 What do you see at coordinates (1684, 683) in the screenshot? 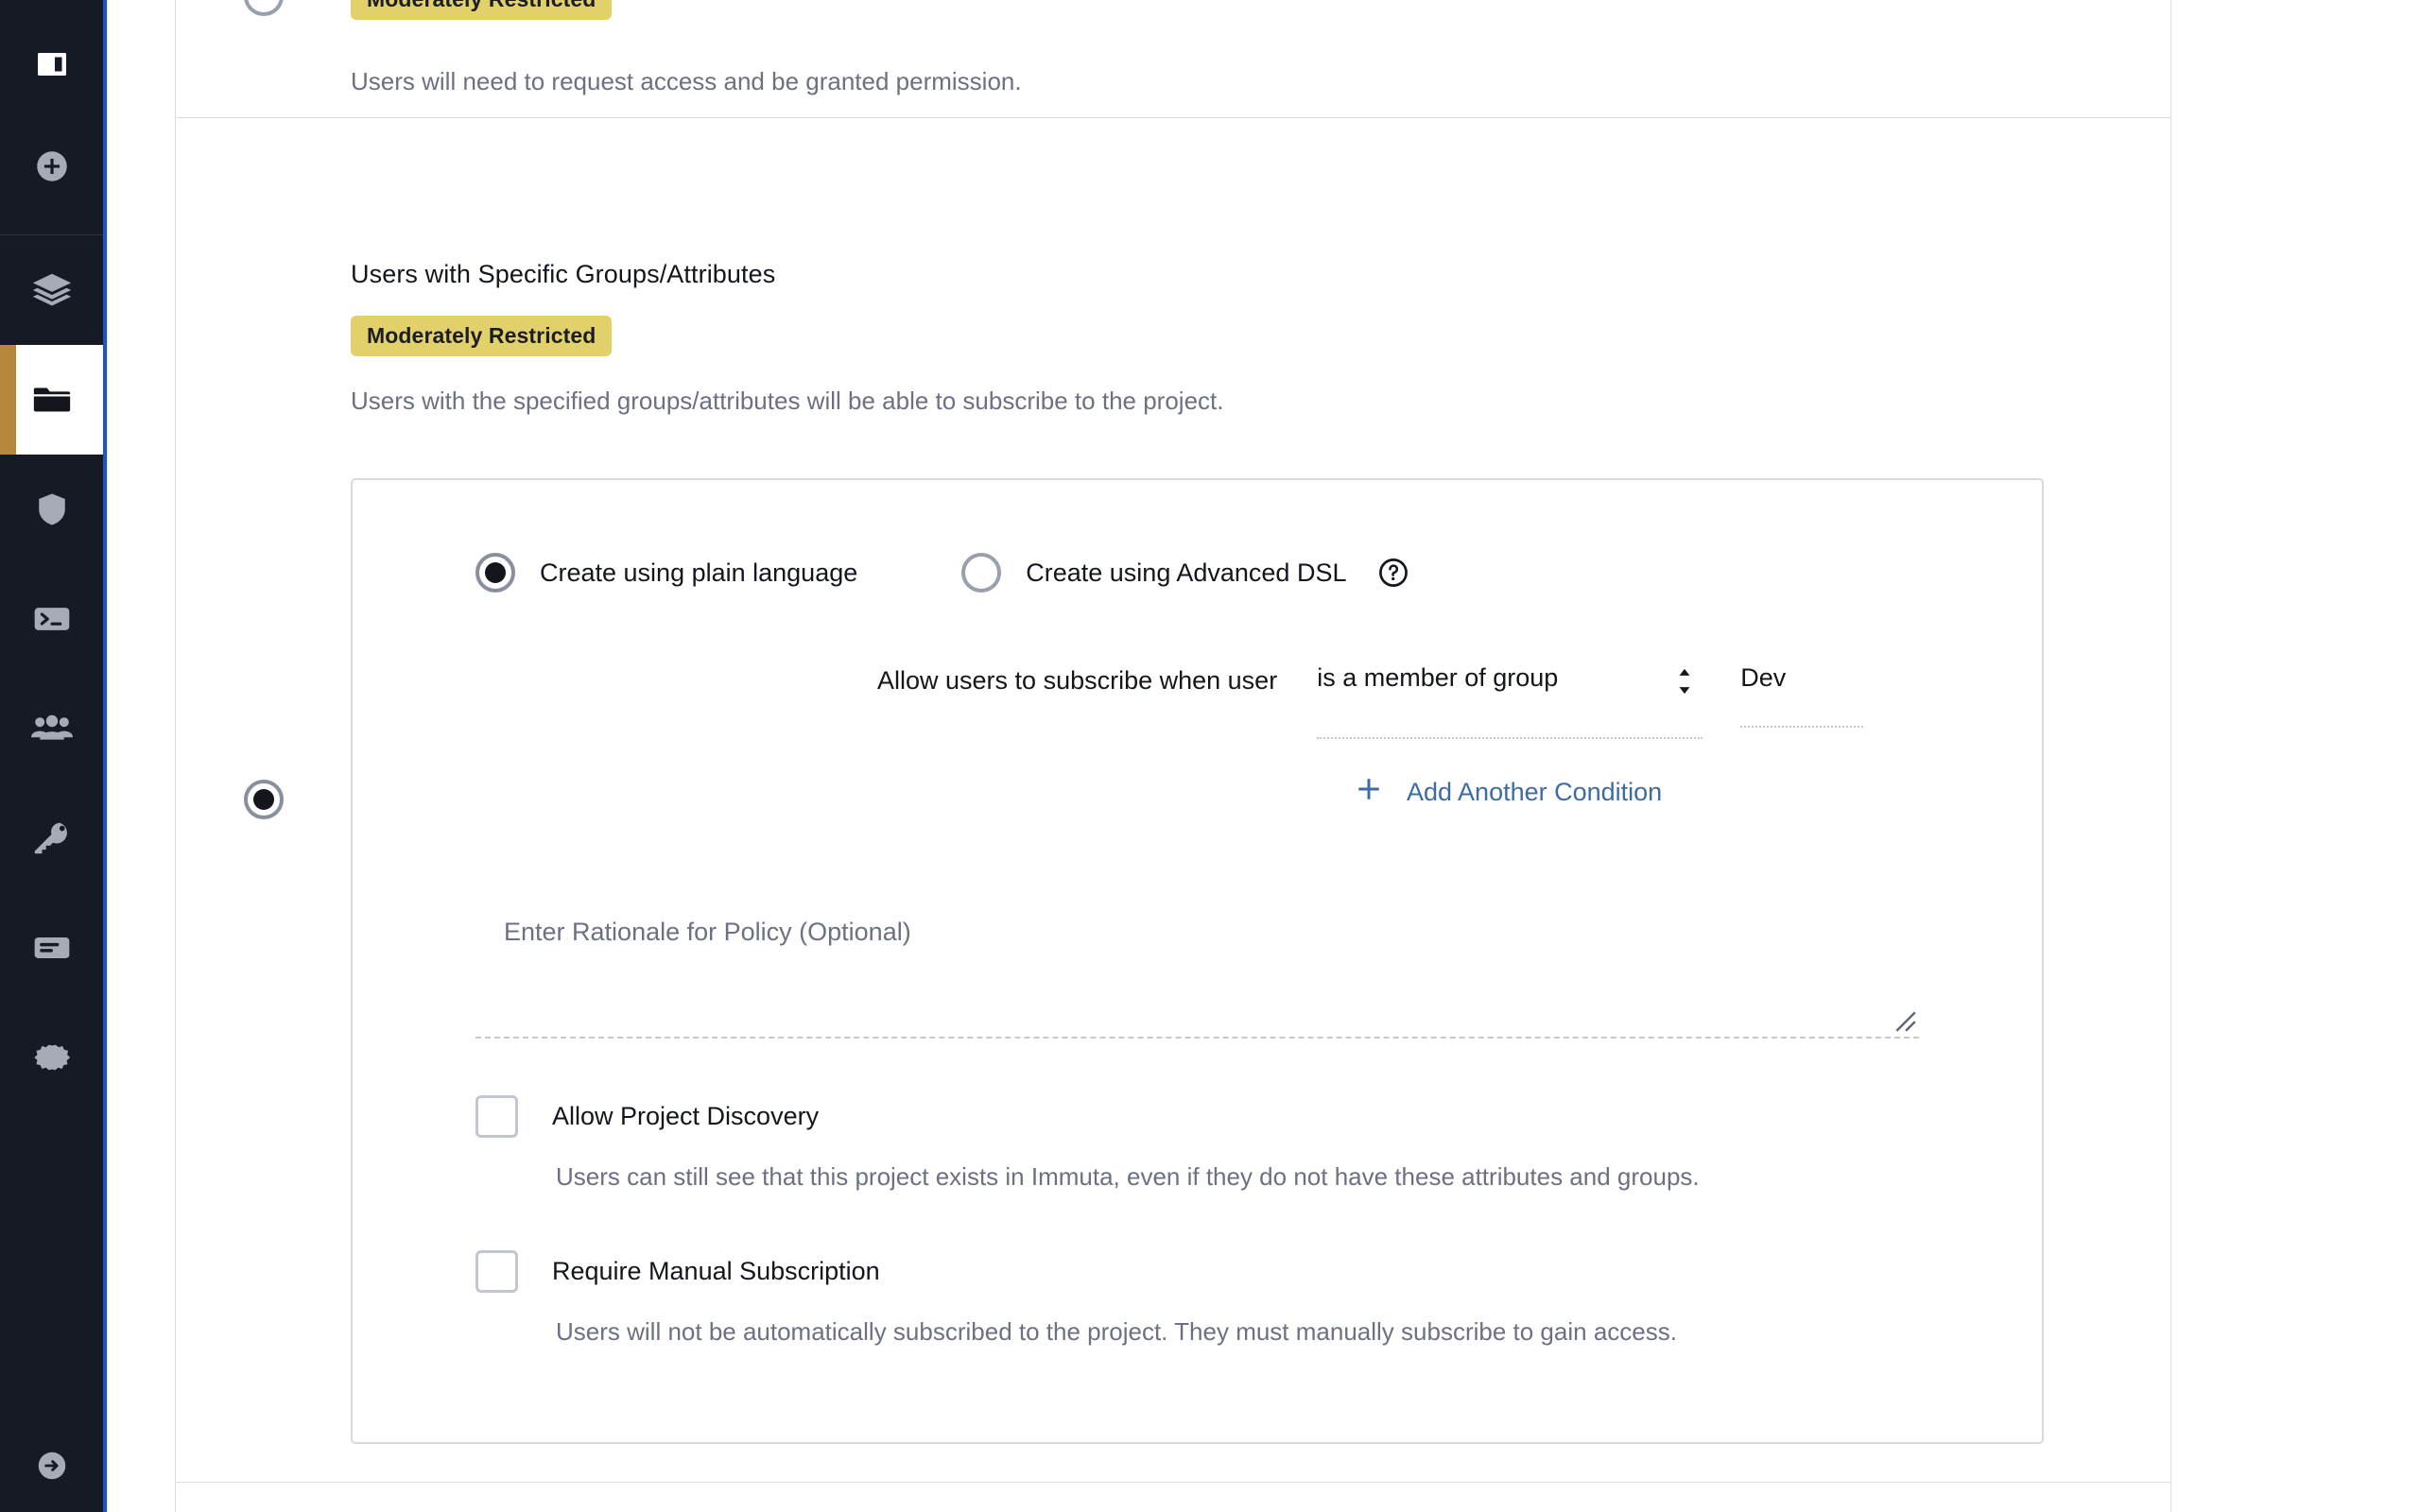
I see `chevron-updown-icon` at bounding box center [1684, 683].